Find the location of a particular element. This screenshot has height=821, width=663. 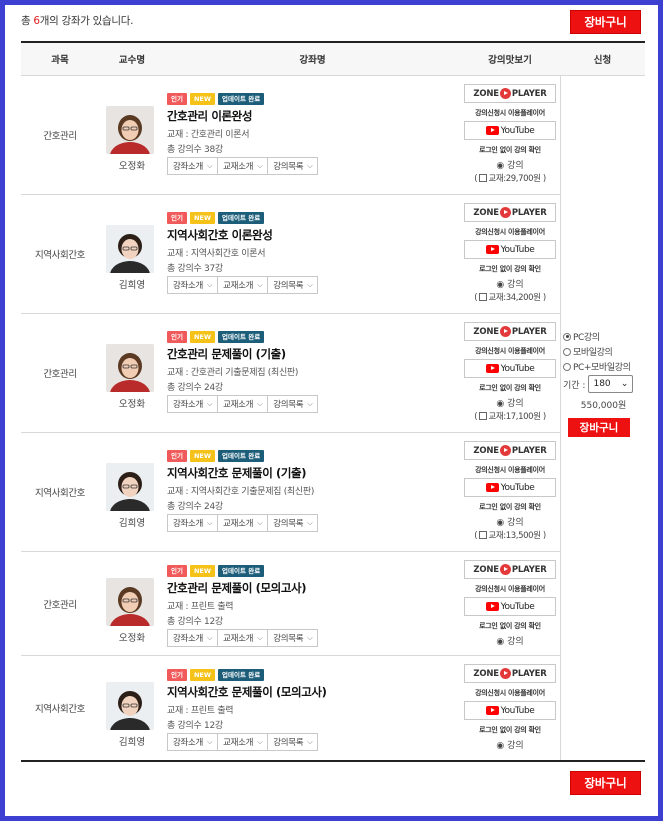

course-title: 간호관리 문제풀이 (기출) is located at coordinates (226, 354).